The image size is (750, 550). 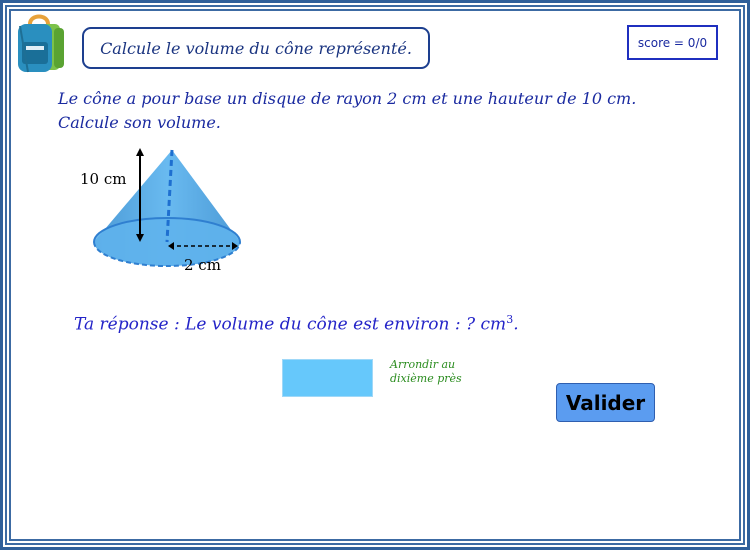 What do you see at coordinates (202, 265) in the screenshot?
I see `radius-label: 2 cm` at bounding box center [202, 265].